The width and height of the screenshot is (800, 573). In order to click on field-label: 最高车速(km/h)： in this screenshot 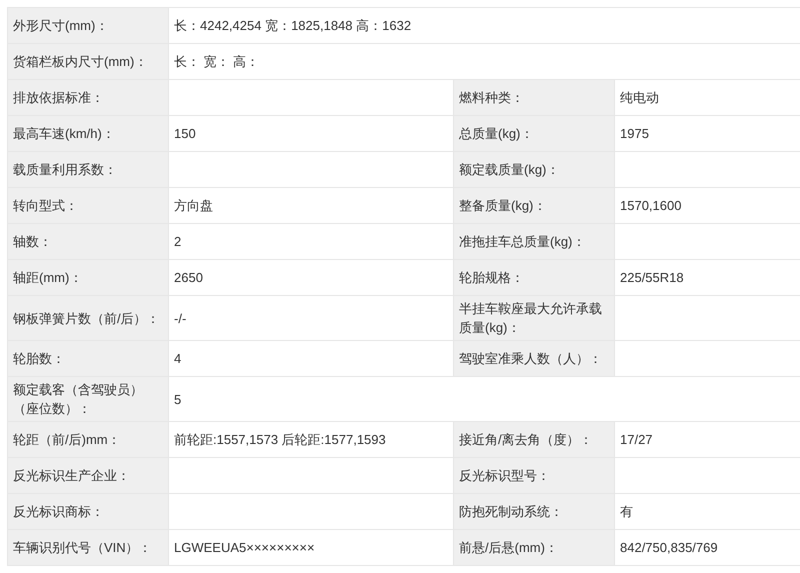, I will do `click(64, 133)`.